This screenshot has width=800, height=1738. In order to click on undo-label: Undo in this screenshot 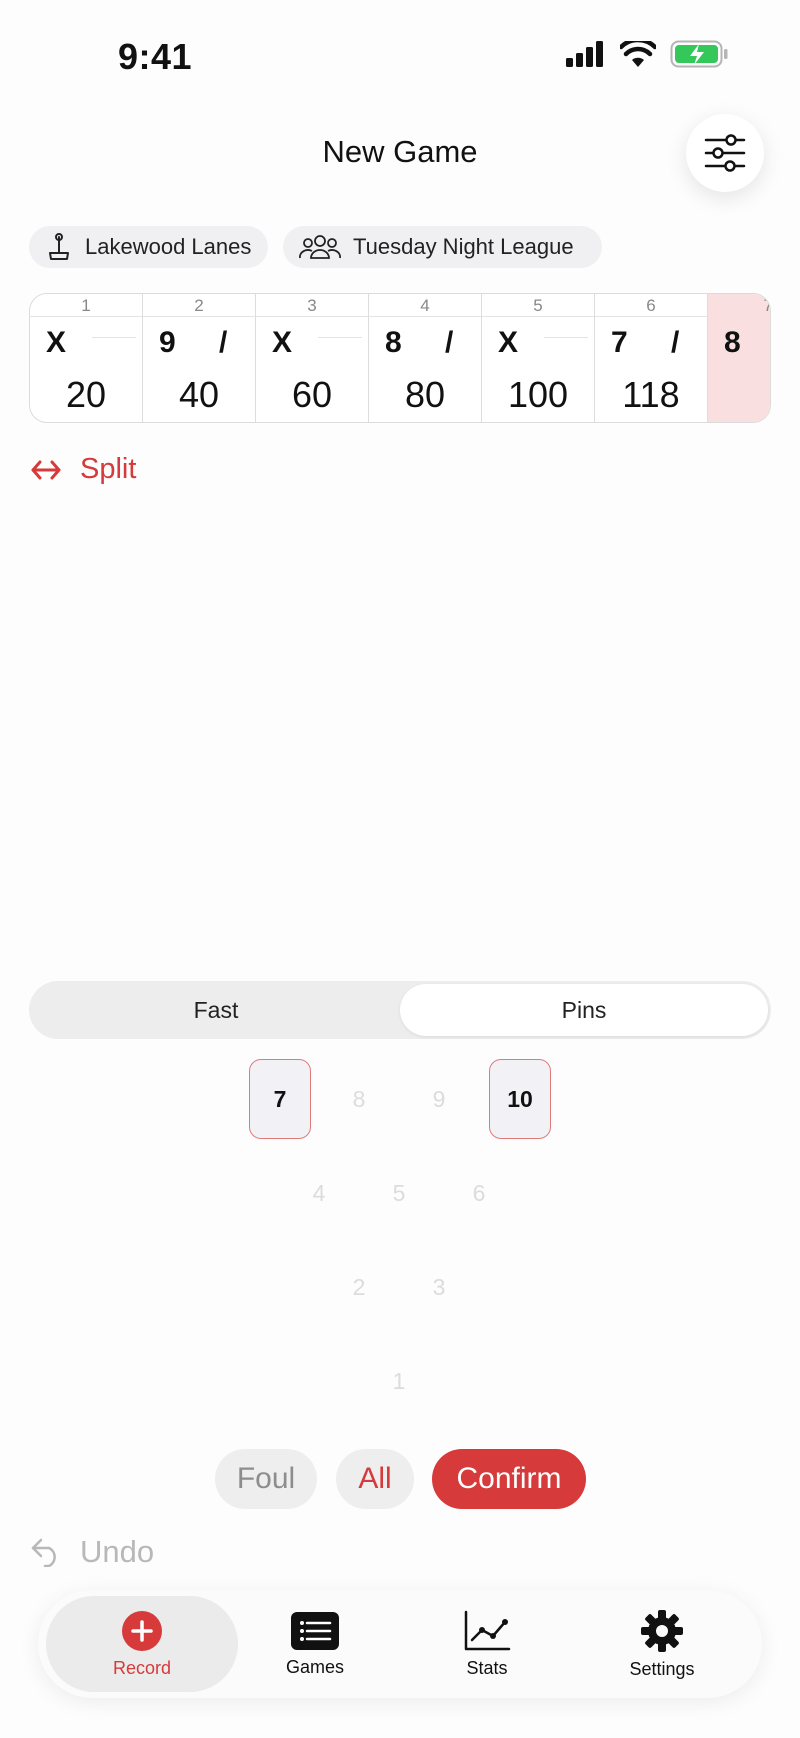, I will do `click(117, 1551)`.